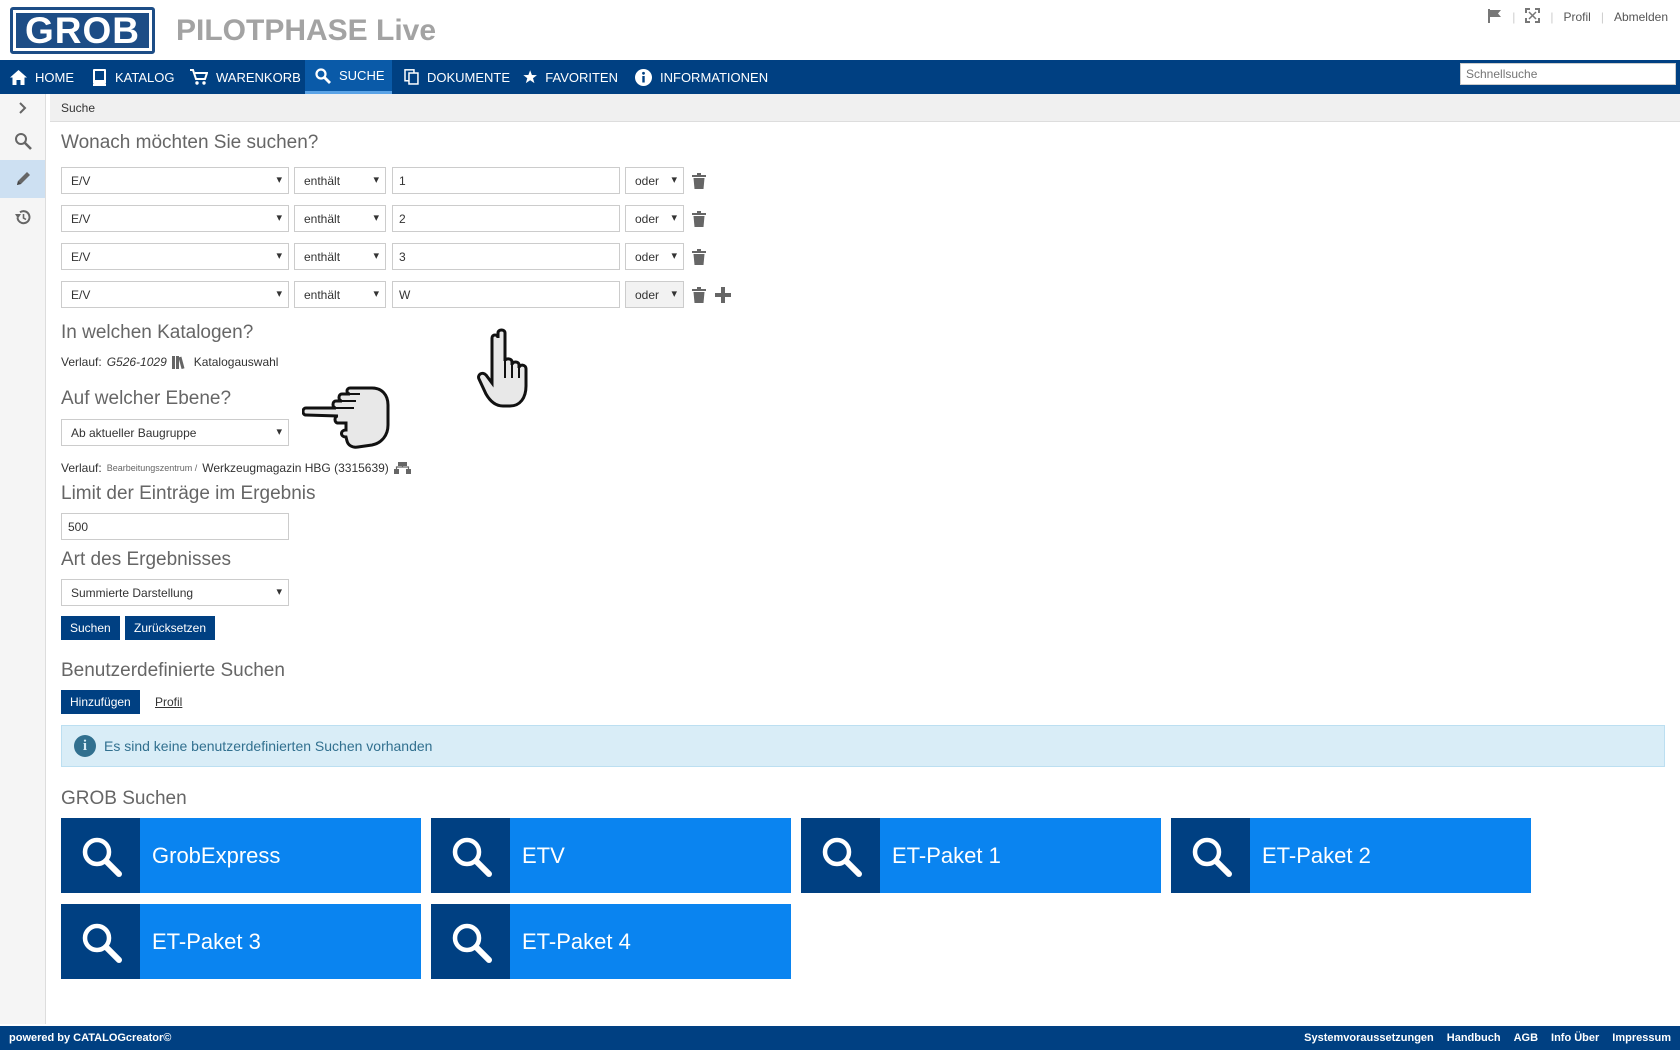 This screenshot has height=1050, width=1680. What do you see at coordinates (946, 855) in the screenshot?
I see `tile-label: ET-Paket 1` at bounding box center [946, 855].